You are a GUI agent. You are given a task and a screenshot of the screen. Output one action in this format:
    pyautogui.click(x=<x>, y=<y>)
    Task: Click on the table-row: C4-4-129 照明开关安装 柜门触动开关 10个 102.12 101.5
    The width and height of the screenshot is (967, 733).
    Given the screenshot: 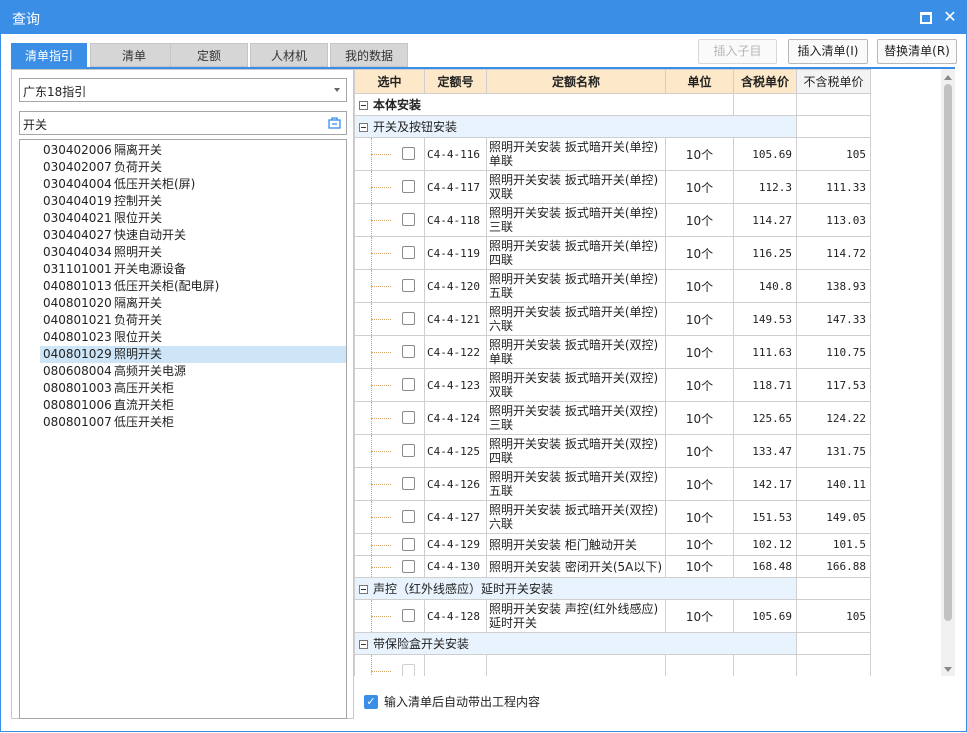 What is the action you would take?
    pyautogui.click(x=612, y=544)
    